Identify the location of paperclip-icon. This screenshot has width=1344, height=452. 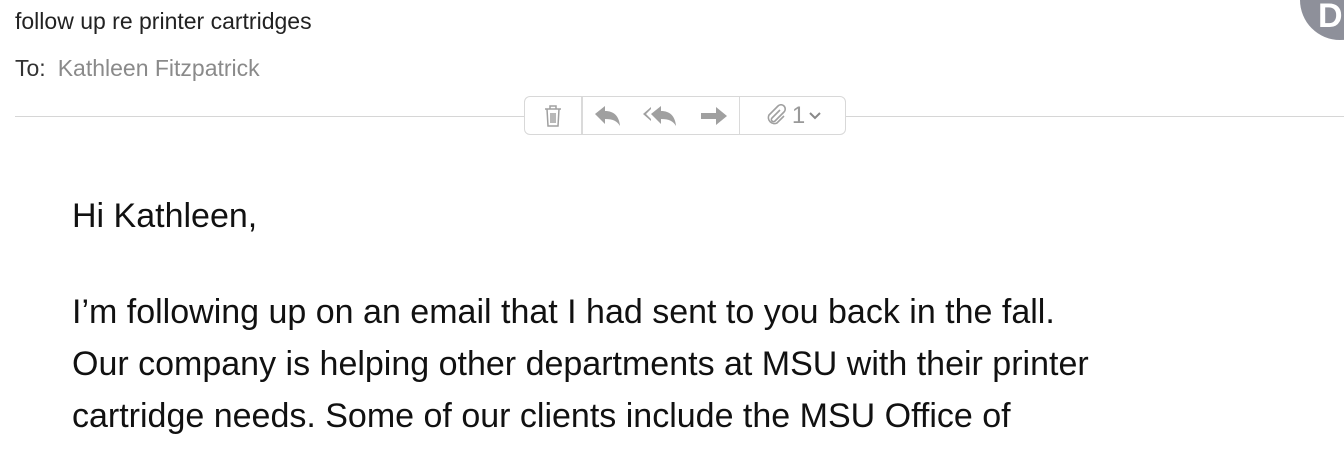
(776, 113).